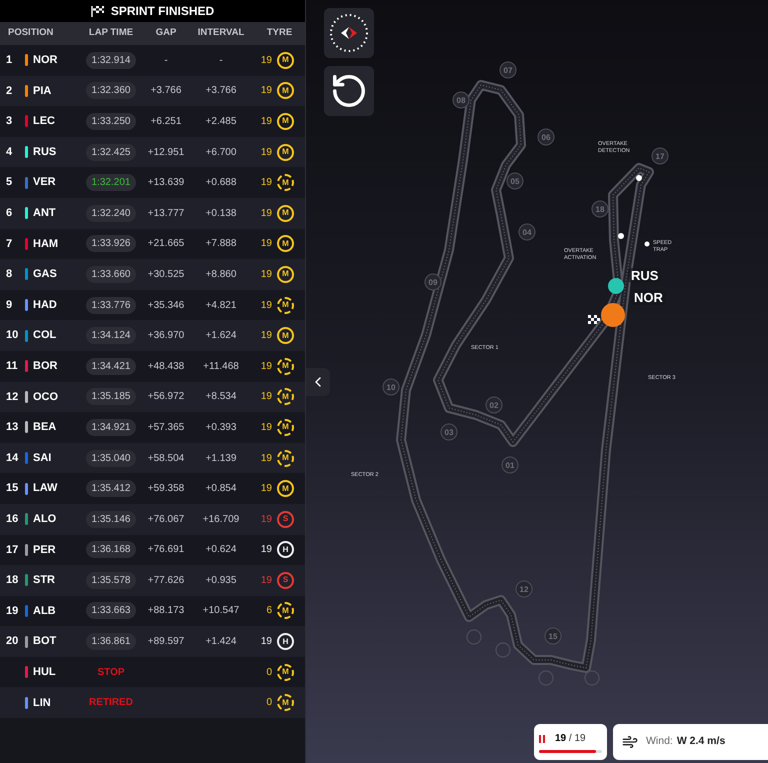 This screenshot has height=763, width=768. I want to click on turn-marker: 06, so click(546, 137).